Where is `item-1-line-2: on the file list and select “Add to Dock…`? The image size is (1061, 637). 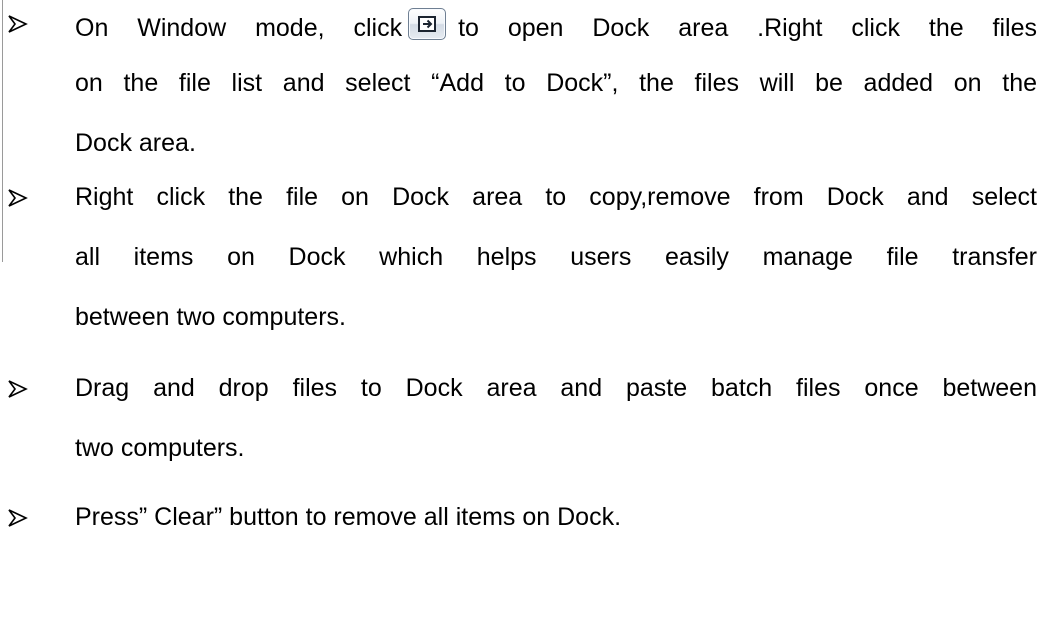 item-1-line-2: on the file list and select “Add to Dock… is located at coordinates (556, 83).